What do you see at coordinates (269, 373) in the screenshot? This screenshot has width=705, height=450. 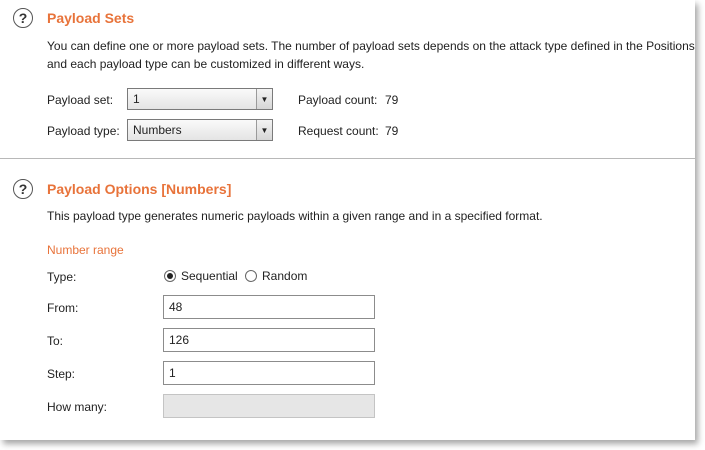 I see `step-input: 1` at bounding box center [269, 373].